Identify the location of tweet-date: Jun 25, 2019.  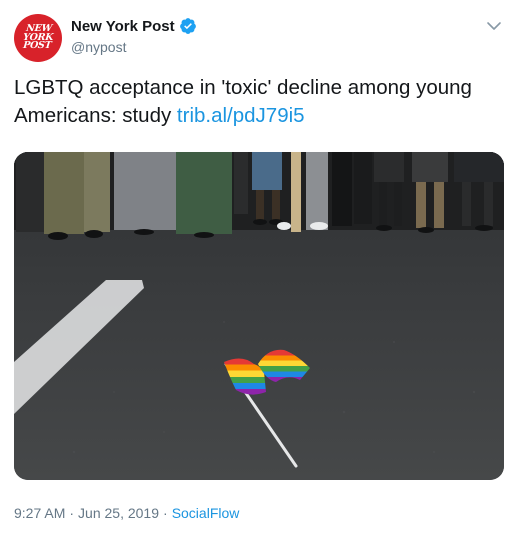
(118, 513).